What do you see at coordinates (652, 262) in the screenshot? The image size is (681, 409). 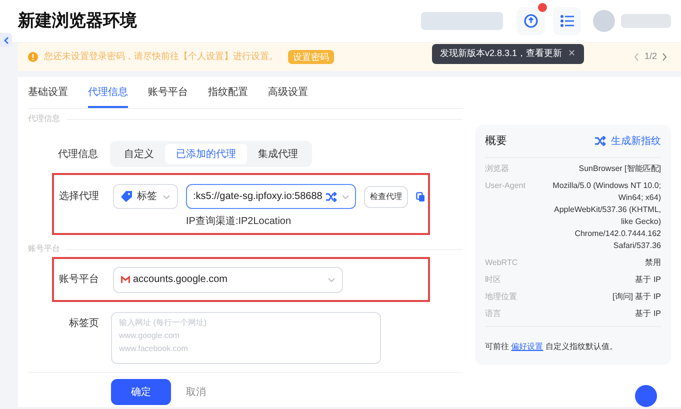 I see `summary-value: 禁用` at bounding box center [652, 262].